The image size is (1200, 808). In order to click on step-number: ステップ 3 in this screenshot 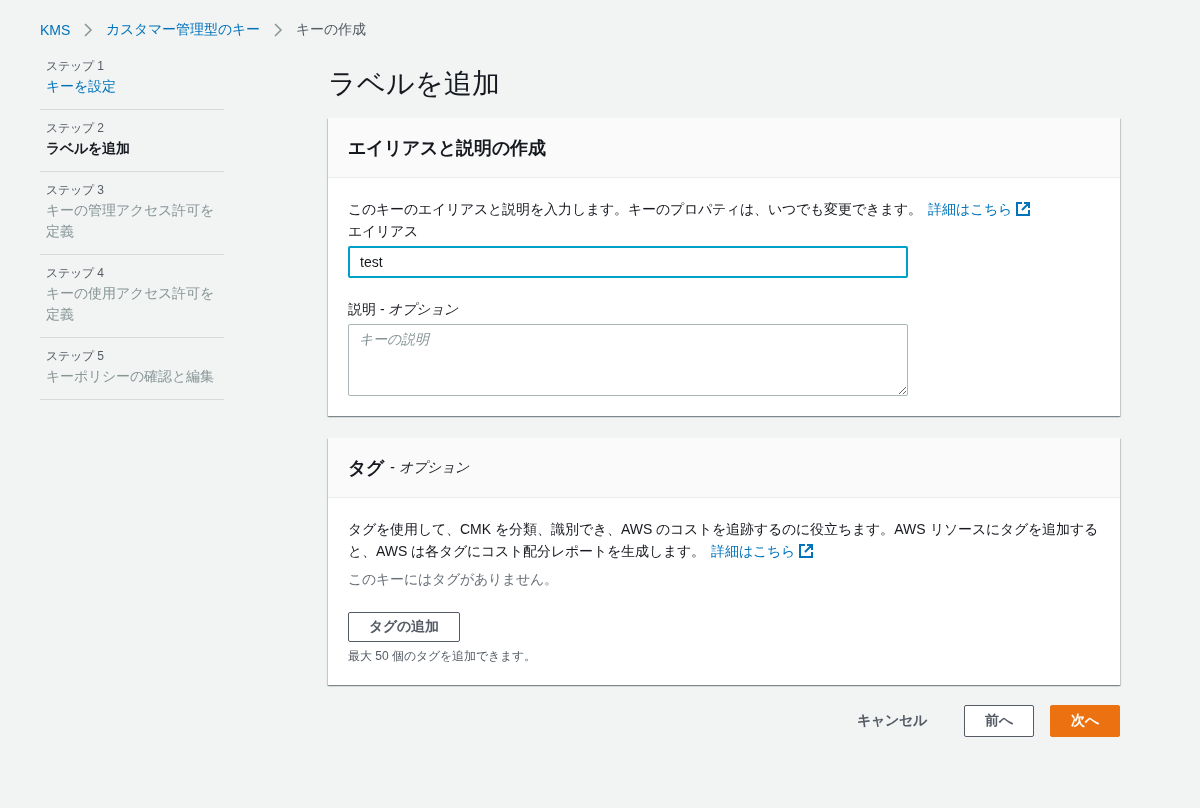, I will do `click(75, 190)`.